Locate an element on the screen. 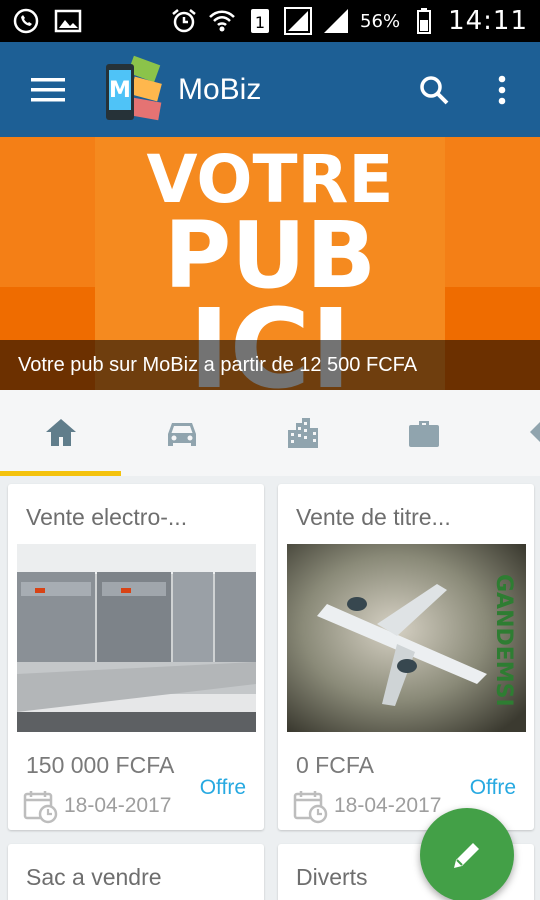 The width and height of the screenshot is (540, 900). category-tabs is located at coordinates (270, 433).